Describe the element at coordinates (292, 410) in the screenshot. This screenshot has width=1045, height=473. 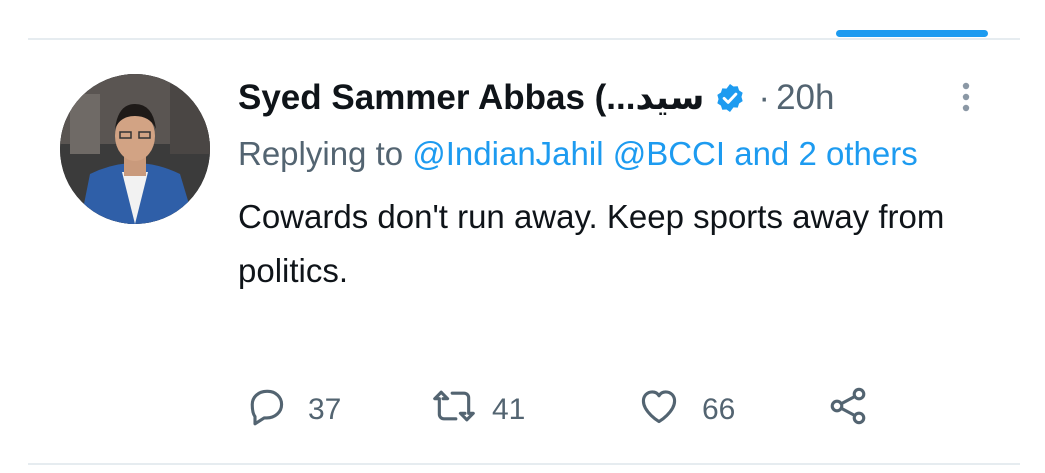
I see `reply-button: 37` at that location.